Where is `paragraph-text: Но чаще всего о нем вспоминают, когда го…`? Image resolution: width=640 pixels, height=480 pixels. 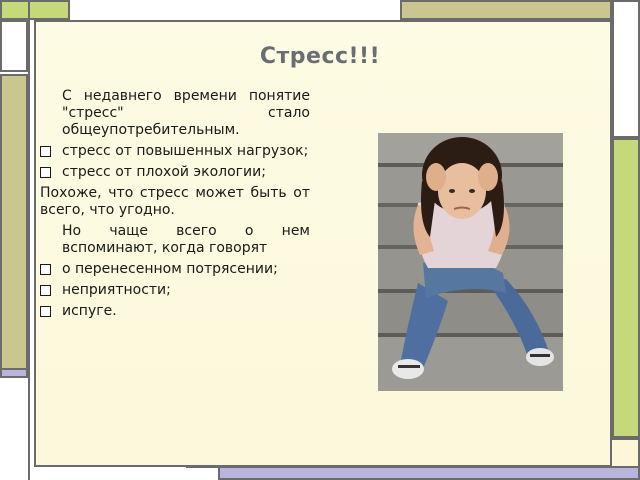
paragraph-text: Но чаще всего о нем вспоминают, когда го… is located at coordinates (186, 239).